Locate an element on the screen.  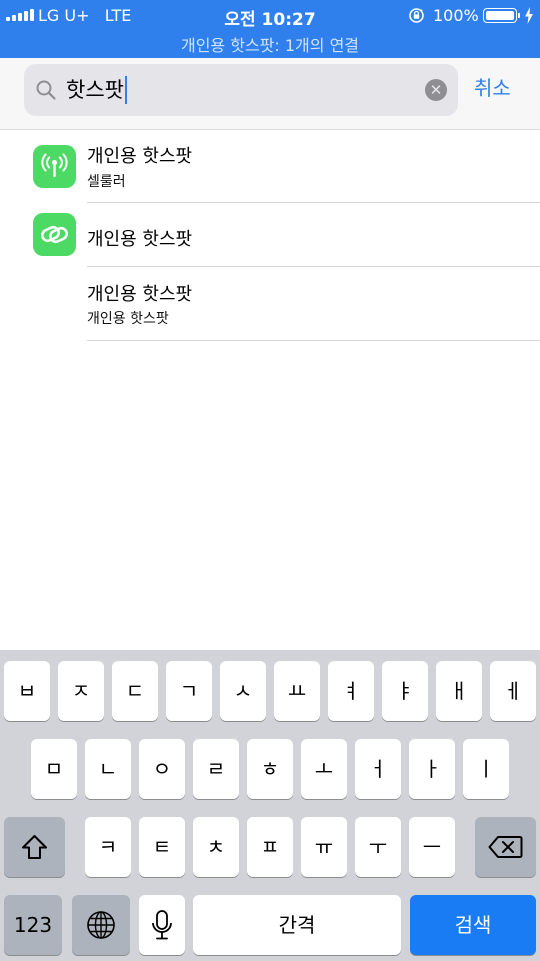
key-ㄹ: ㄹ is located at coordinates (216, 769).